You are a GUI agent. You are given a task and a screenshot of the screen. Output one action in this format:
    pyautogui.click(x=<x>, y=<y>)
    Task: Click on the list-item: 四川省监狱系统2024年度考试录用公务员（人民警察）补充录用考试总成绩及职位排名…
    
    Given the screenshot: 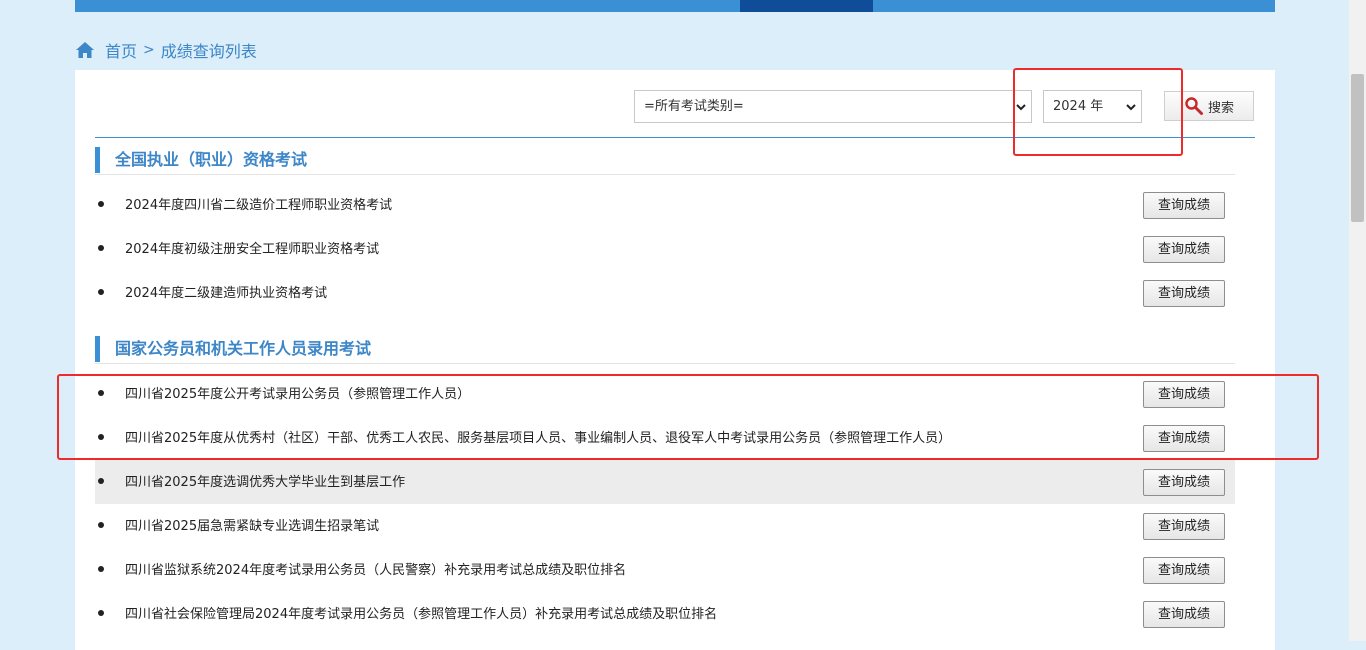 What is the action you would take?
    pyautogui.click(x=665, y=570)
    